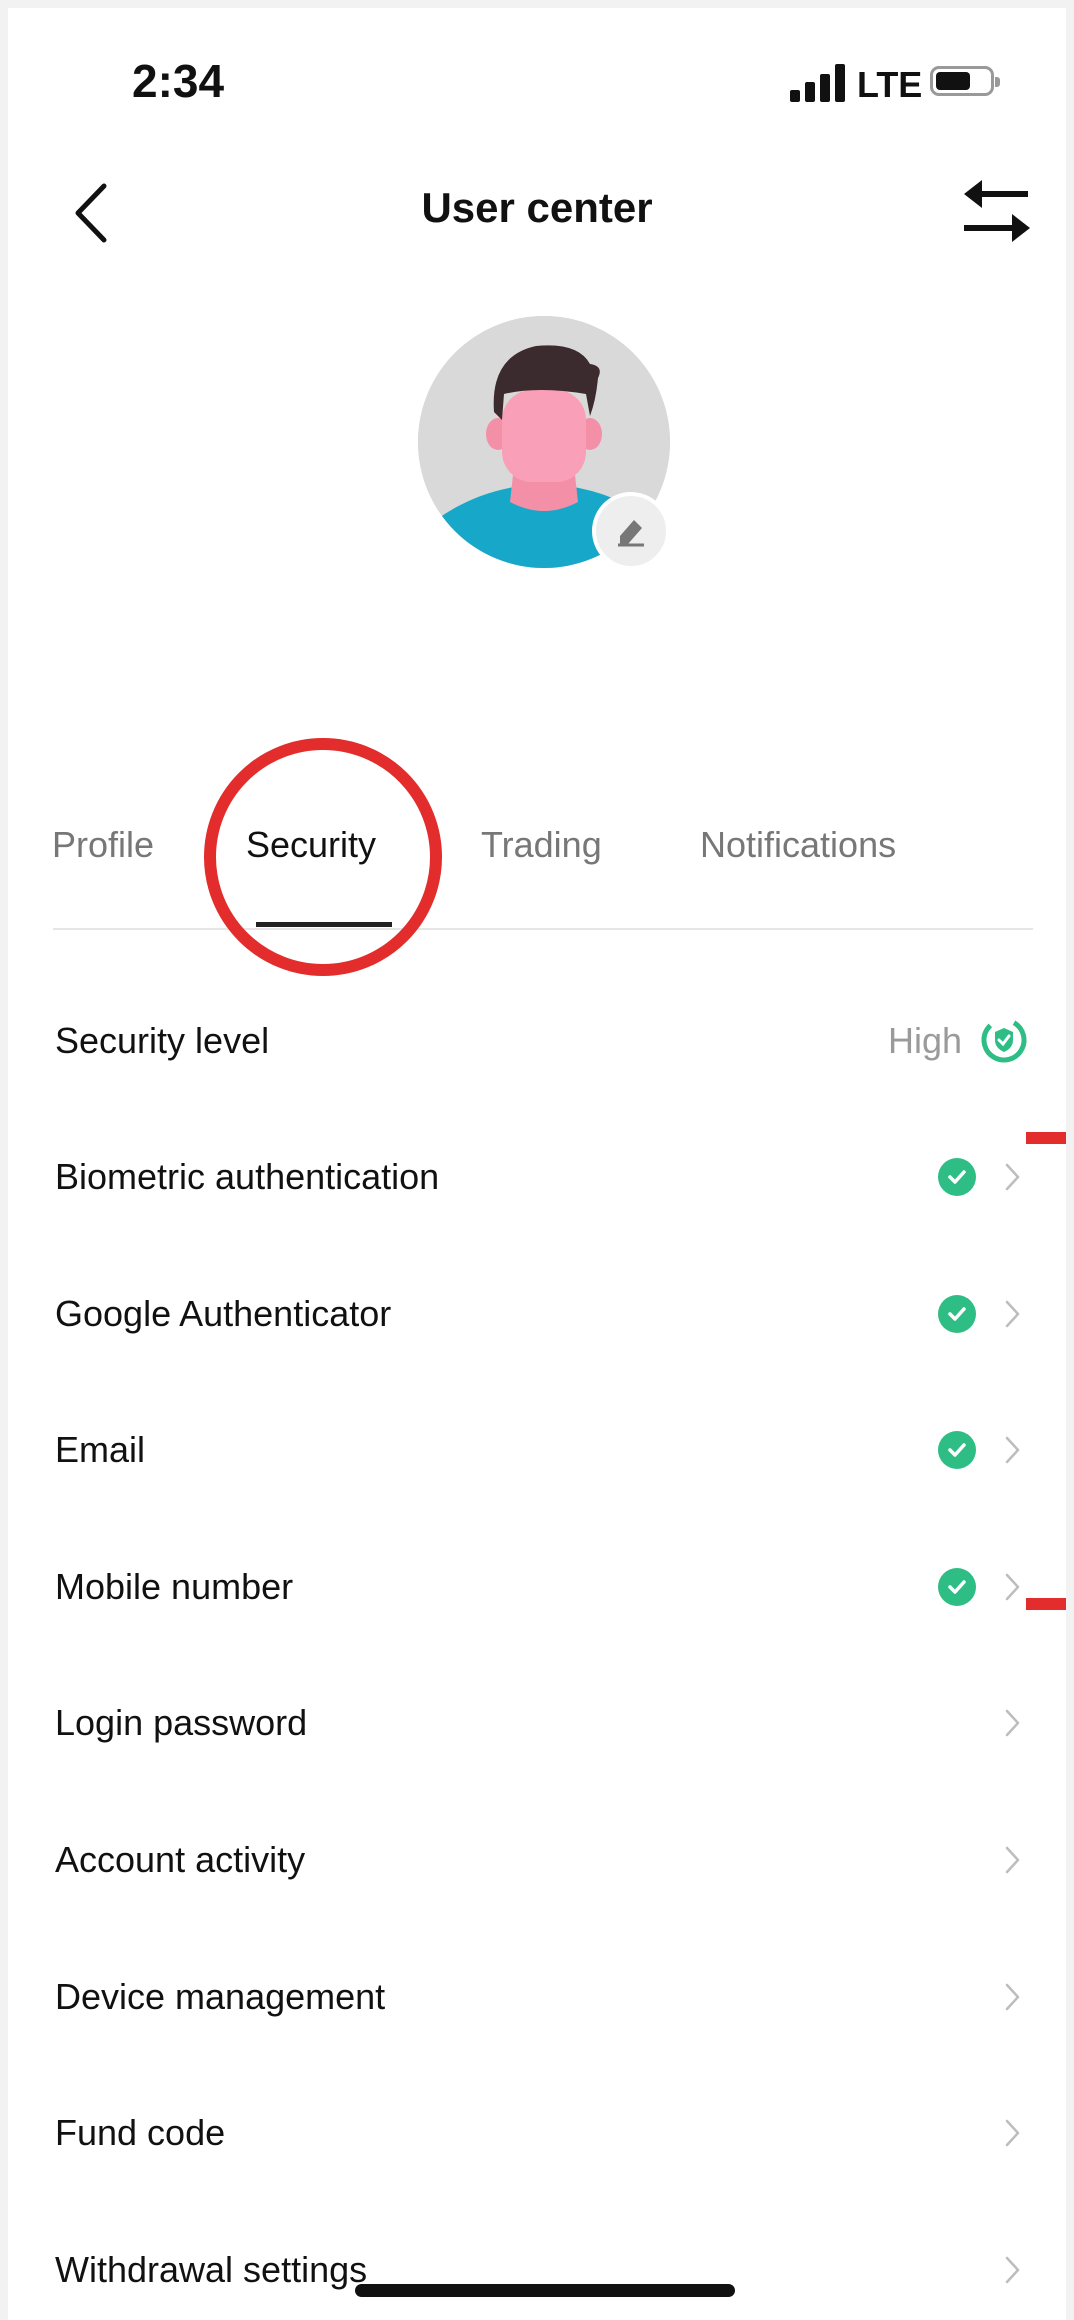 The height and width of the screenshot is (2320, 1074). What do you see at coordinates (181, 1722) in the screenshot?
I see `row-label: Login password` at bounding box center [181, 1722].